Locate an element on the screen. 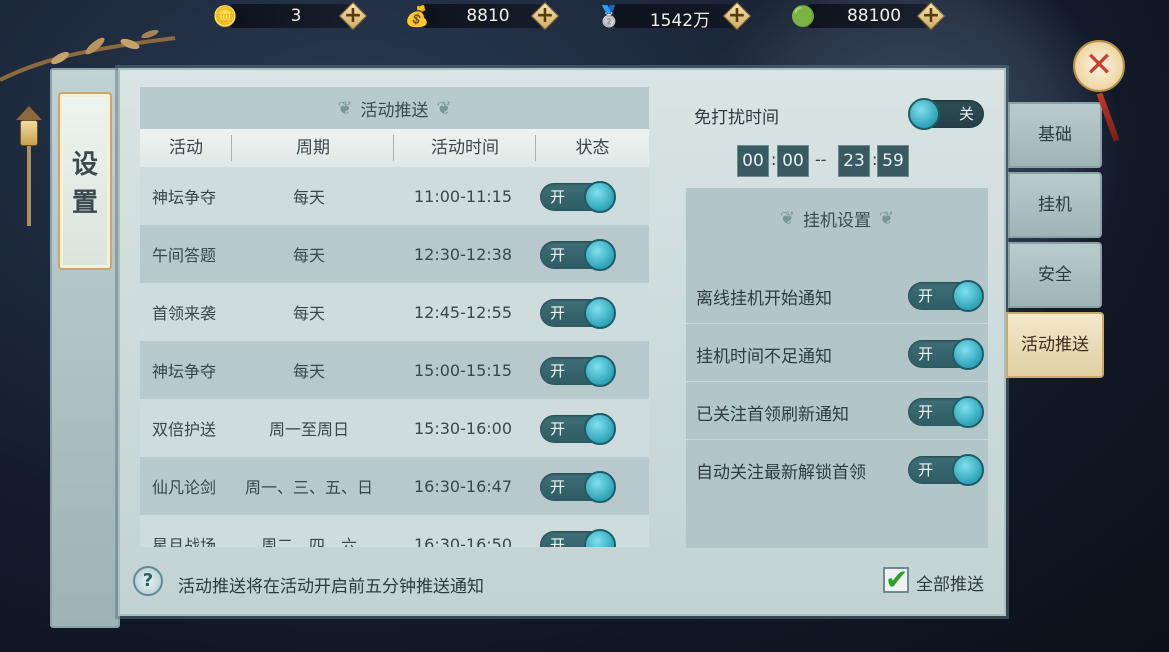 This screenshot has width=1169, height=652. activity-name: 首领来袭 is located at coordinates (184, 313).